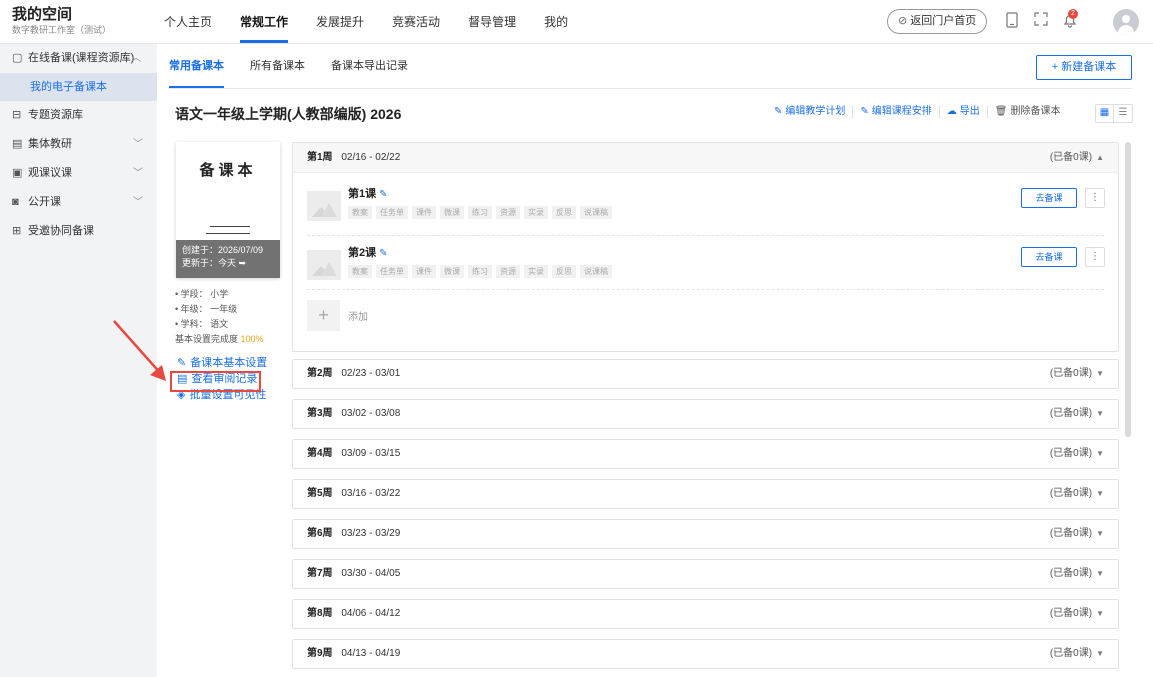  Describe the element at coordinates (371, 653) in the screenshot. I see `week-range: 04/13 - 04/19` at that location.